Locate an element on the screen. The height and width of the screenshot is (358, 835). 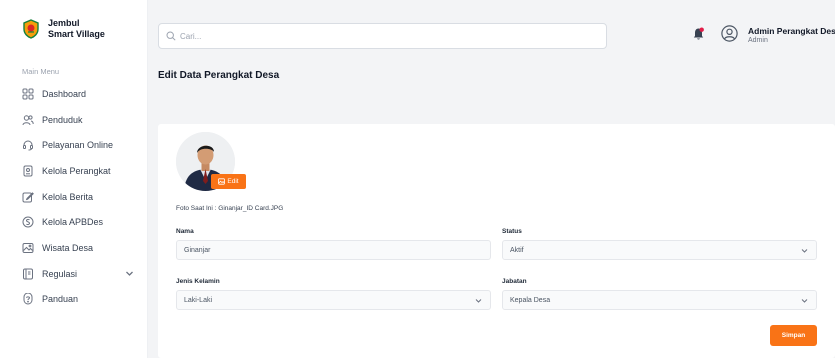
jenis-kelamin-label: Jenis Kelamin is located at coordinates (198, 281).